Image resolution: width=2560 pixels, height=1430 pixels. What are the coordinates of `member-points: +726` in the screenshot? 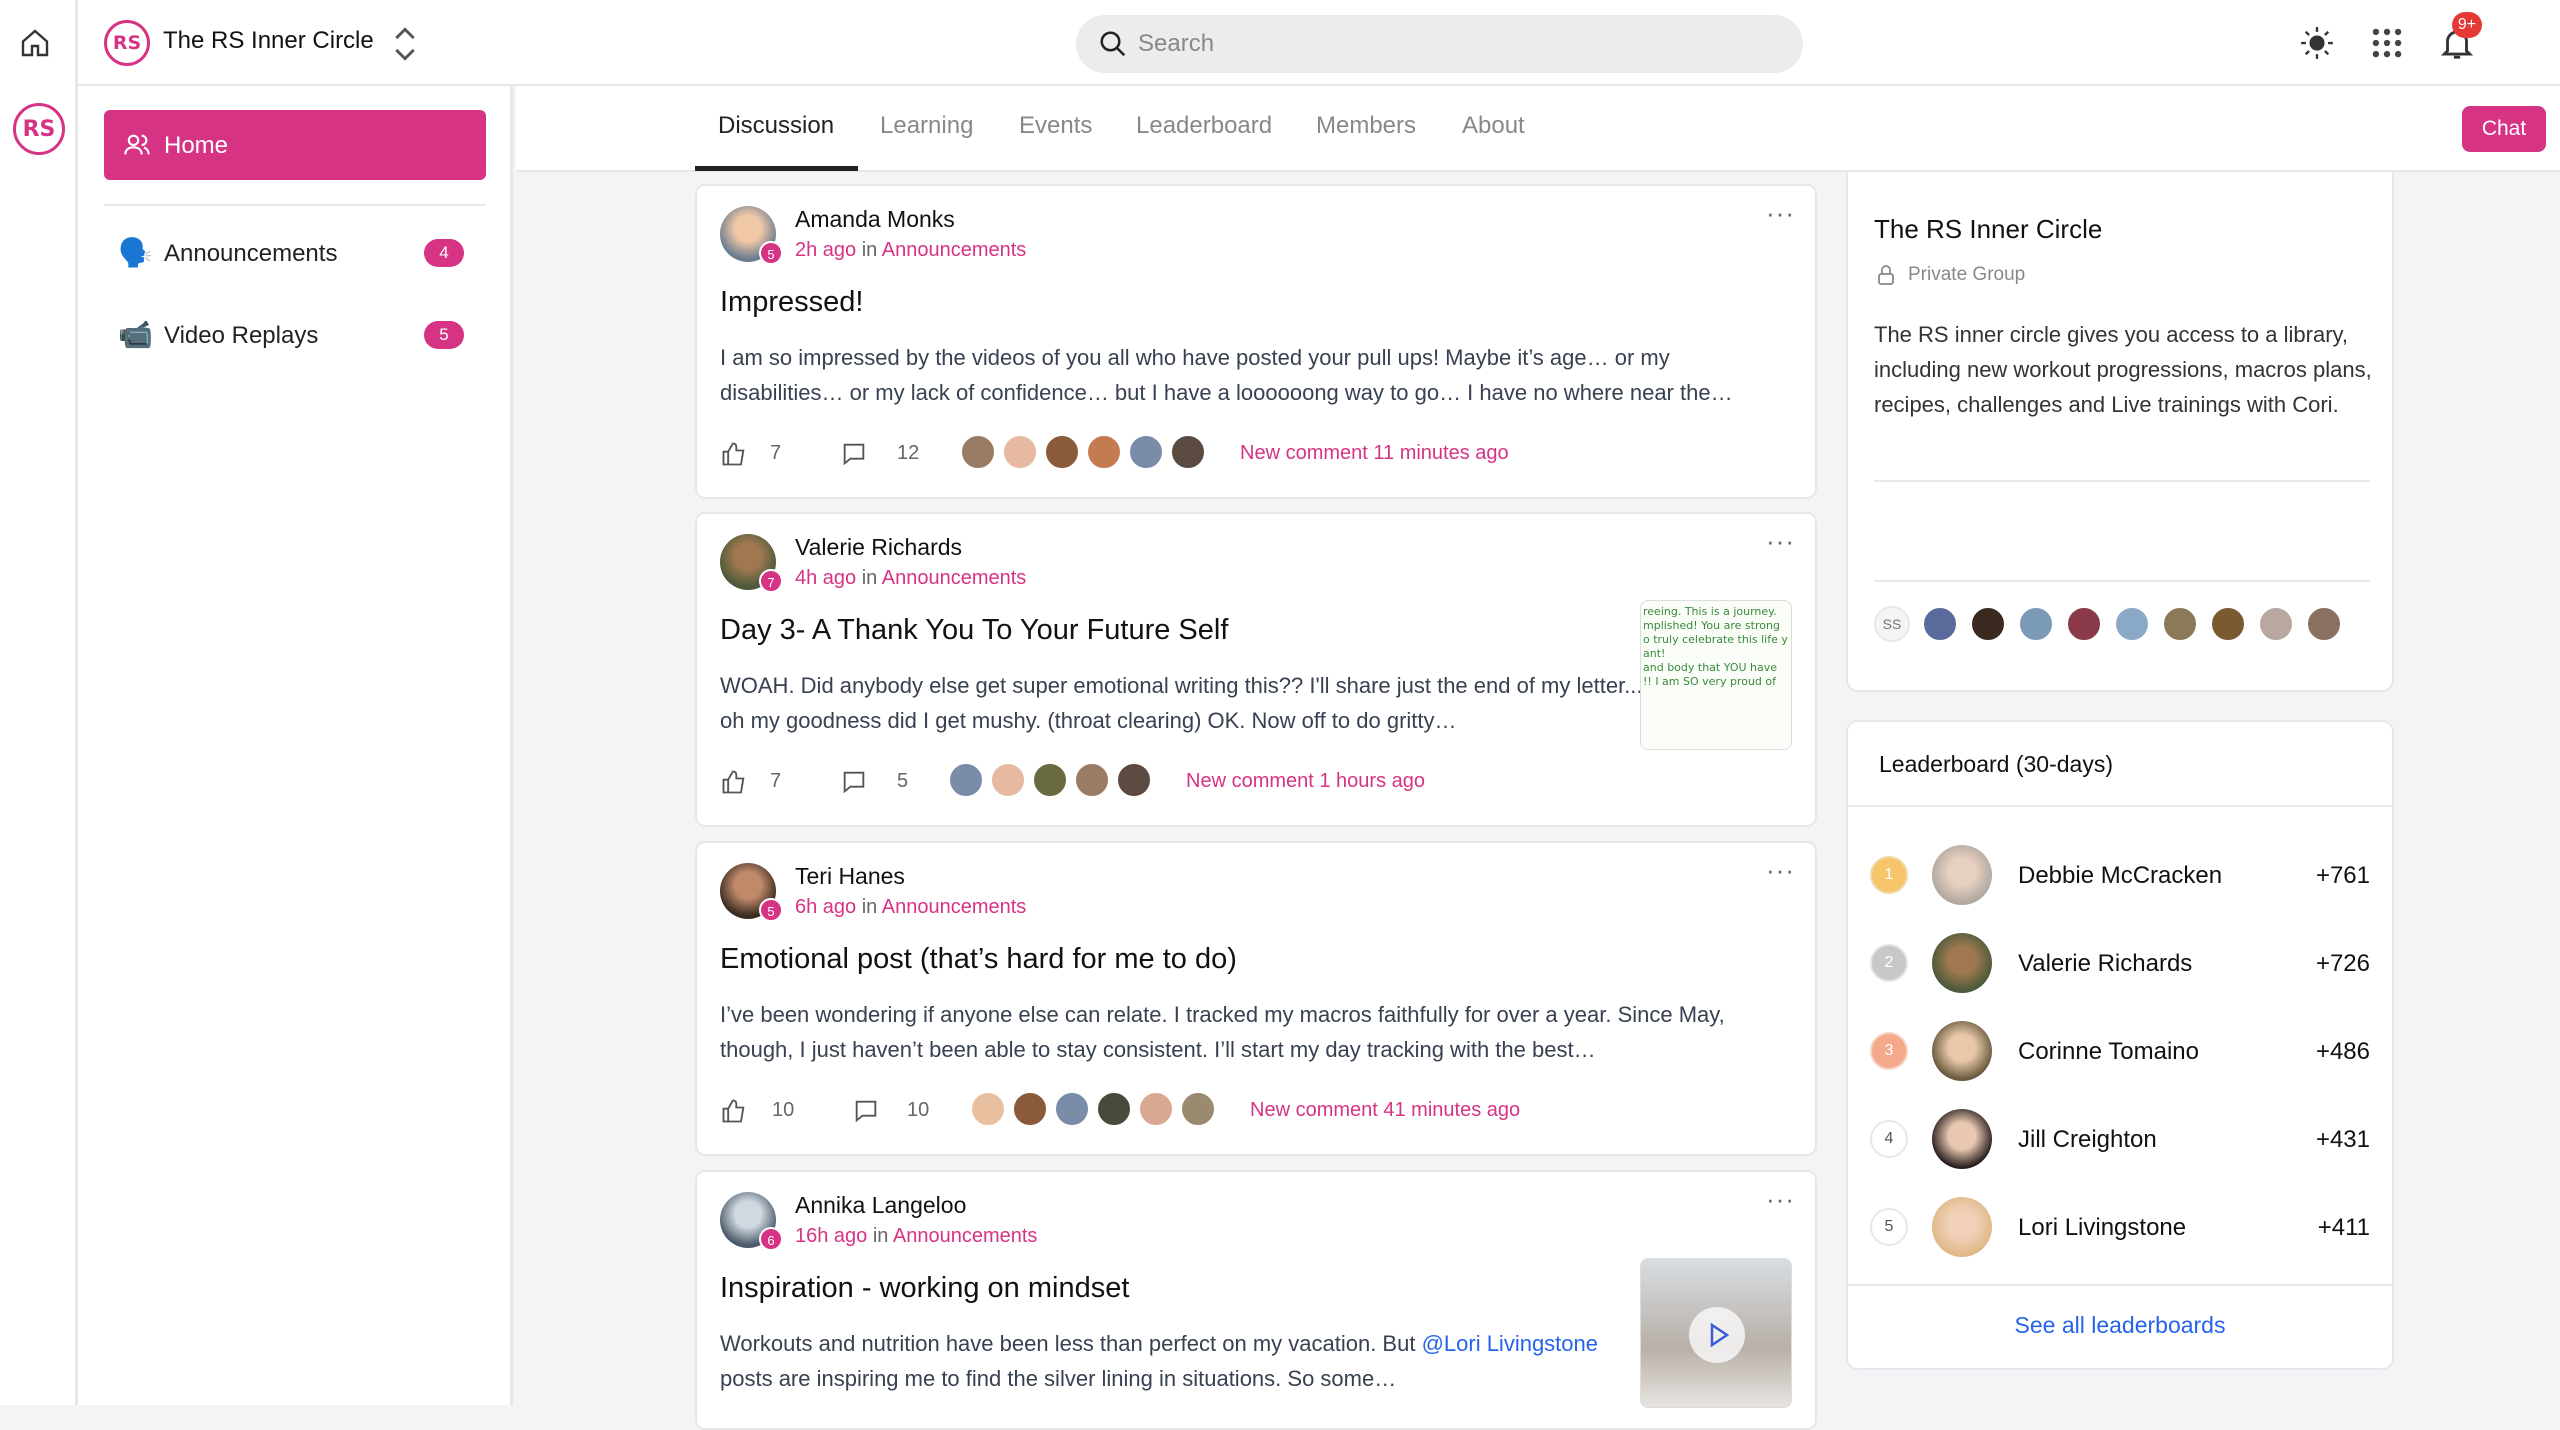 It's located at (2342, 963).